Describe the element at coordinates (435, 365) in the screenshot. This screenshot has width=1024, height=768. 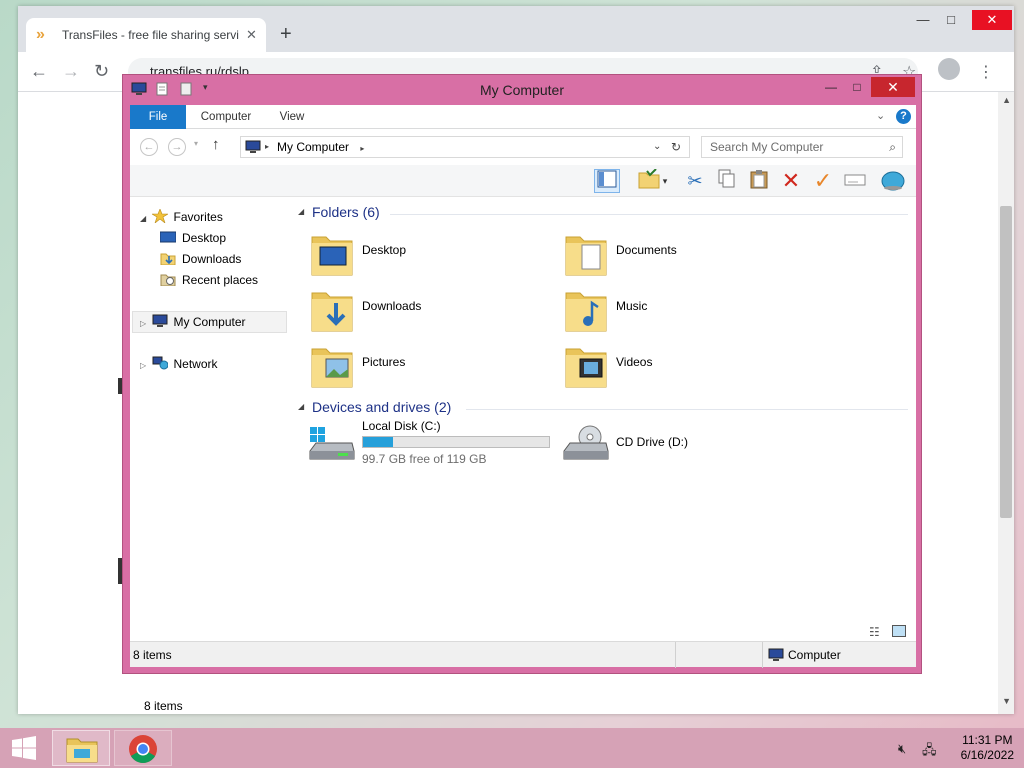
I see `folder-pictures: Pictures` at that location.